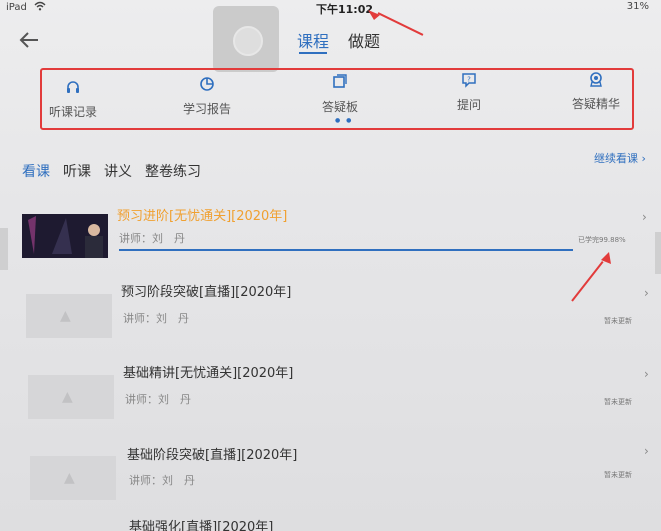 This screenshot has height=531, width=661. What do you see at coordinates (637, 6) in the screenshot?
I see `battery-level: 31%` at bounding box center [637, 6].